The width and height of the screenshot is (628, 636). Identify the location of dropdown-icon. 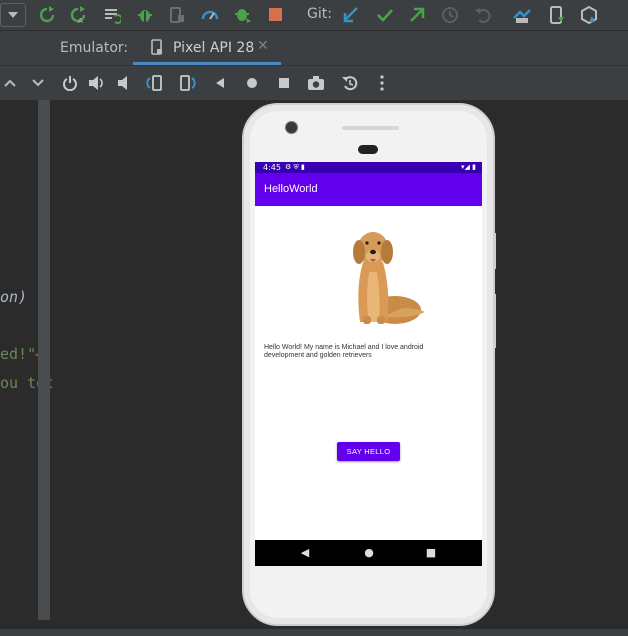
(13, 15).